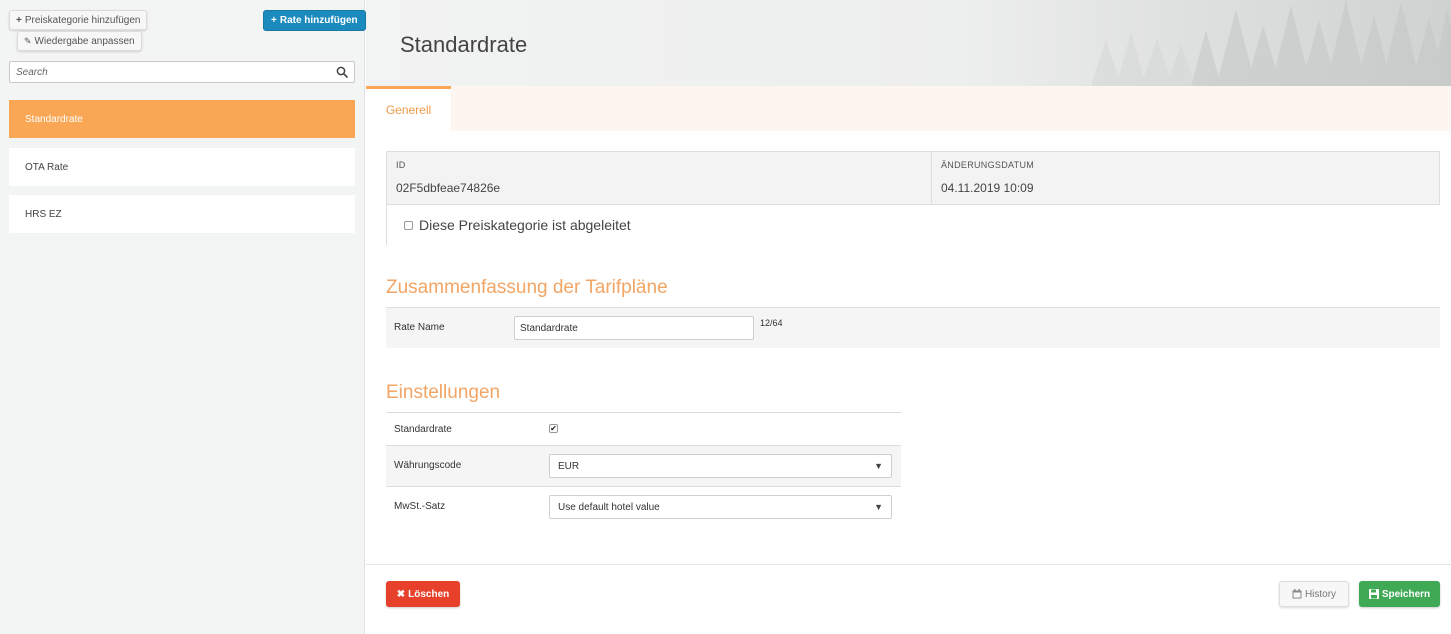 The image size is (1451, 634). I want to click on rate-item-label: OTA Rate, so click(47, 167).